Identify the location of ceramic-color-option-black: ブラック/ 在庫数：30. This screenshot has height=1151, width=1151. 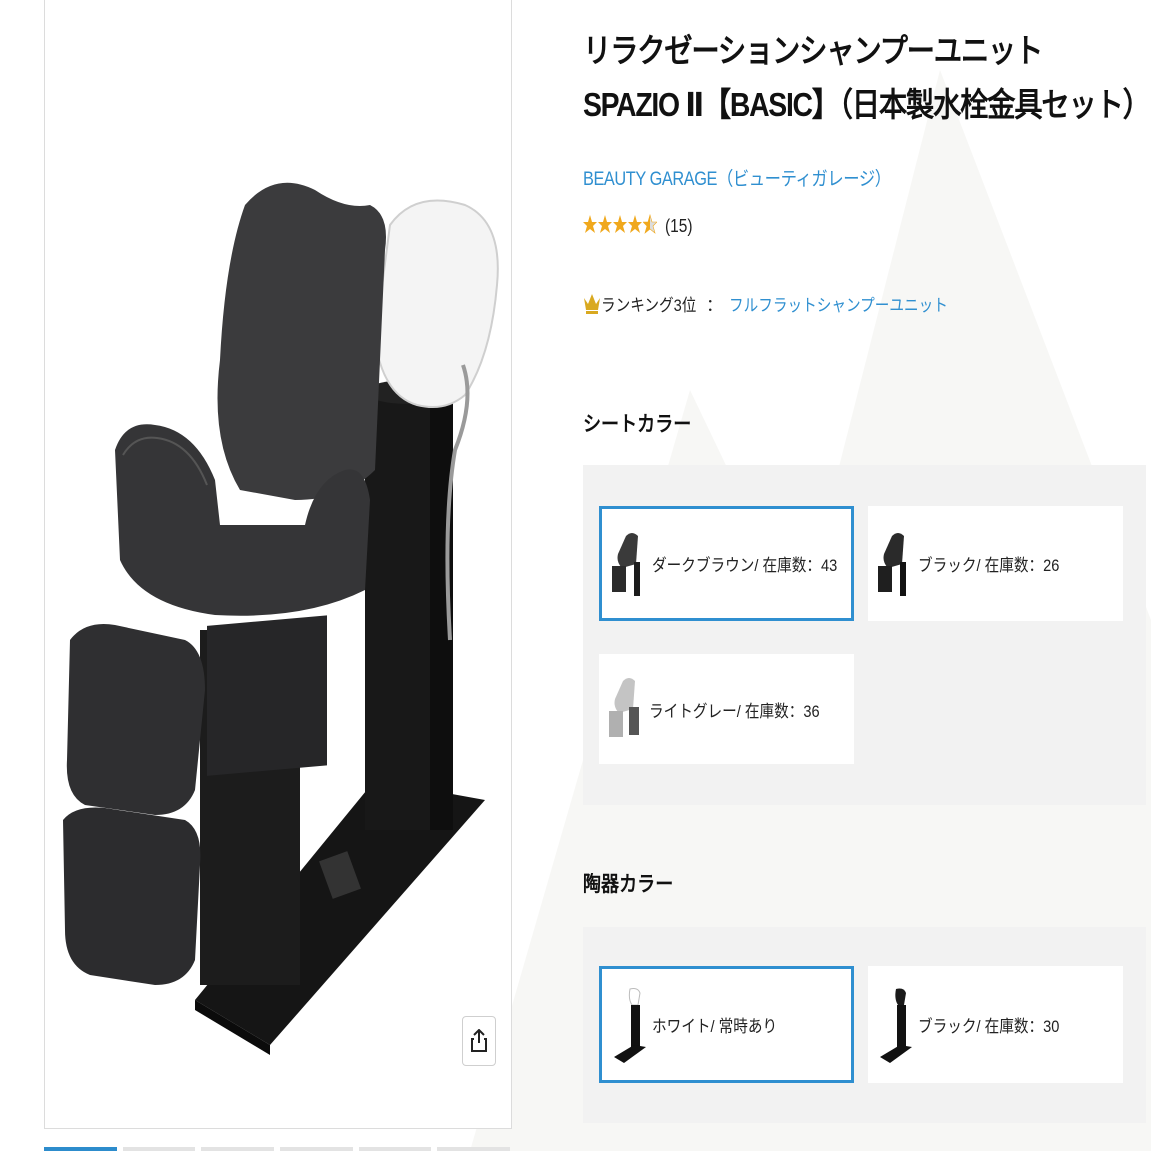
(995, 1024).